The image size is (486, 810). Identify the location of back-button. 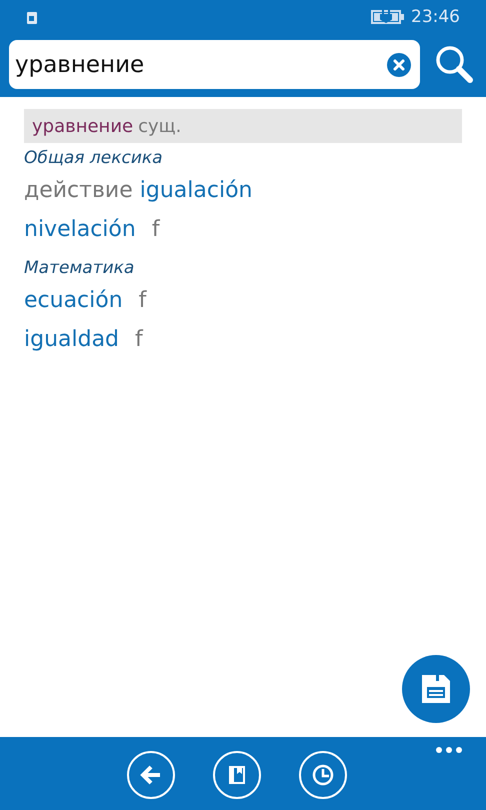
(151, 775).